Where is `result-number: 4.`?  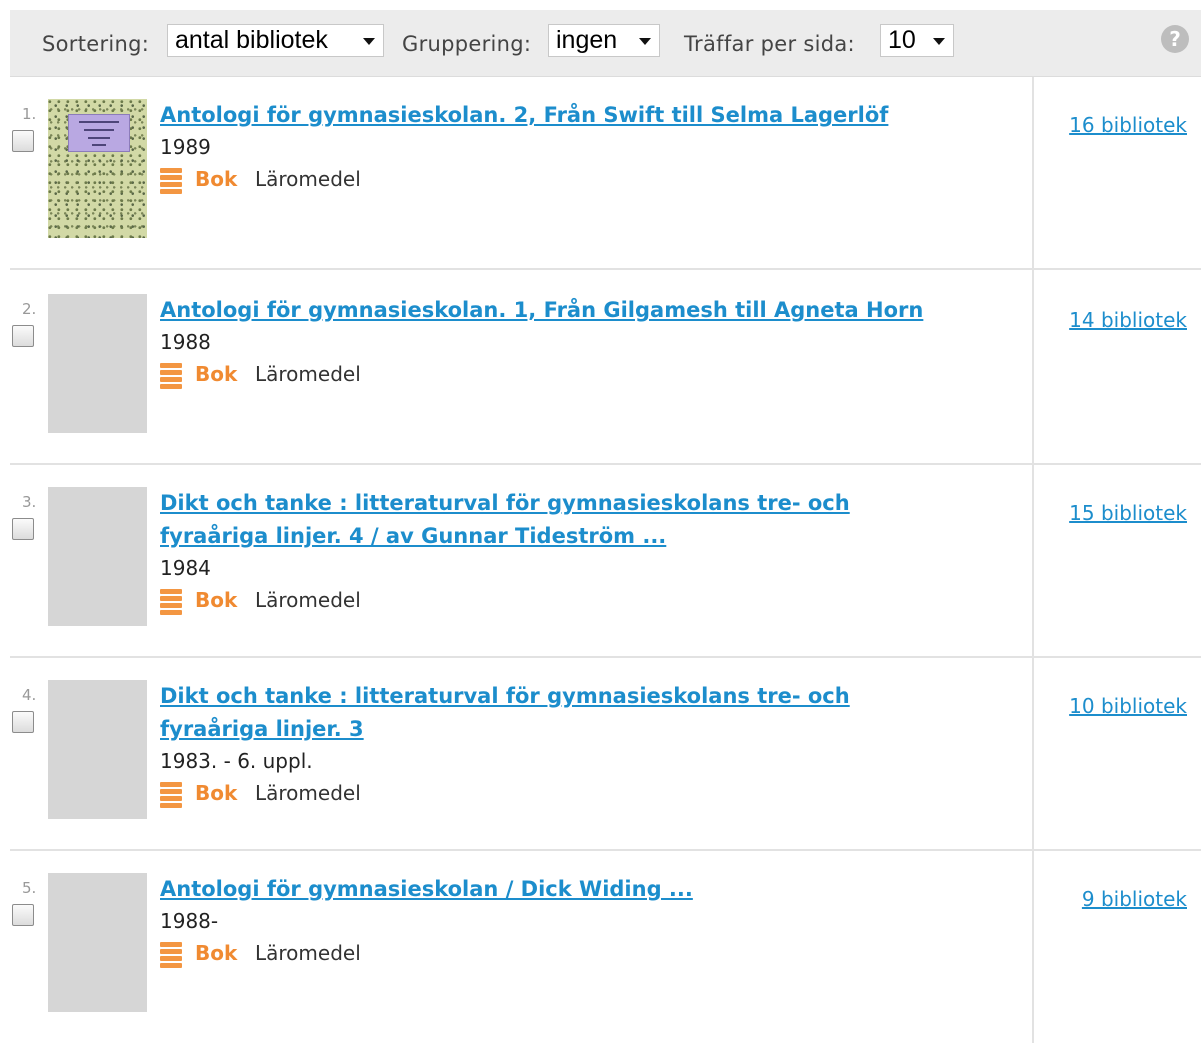 result-number: 4. is located at coordinates (29, 695).